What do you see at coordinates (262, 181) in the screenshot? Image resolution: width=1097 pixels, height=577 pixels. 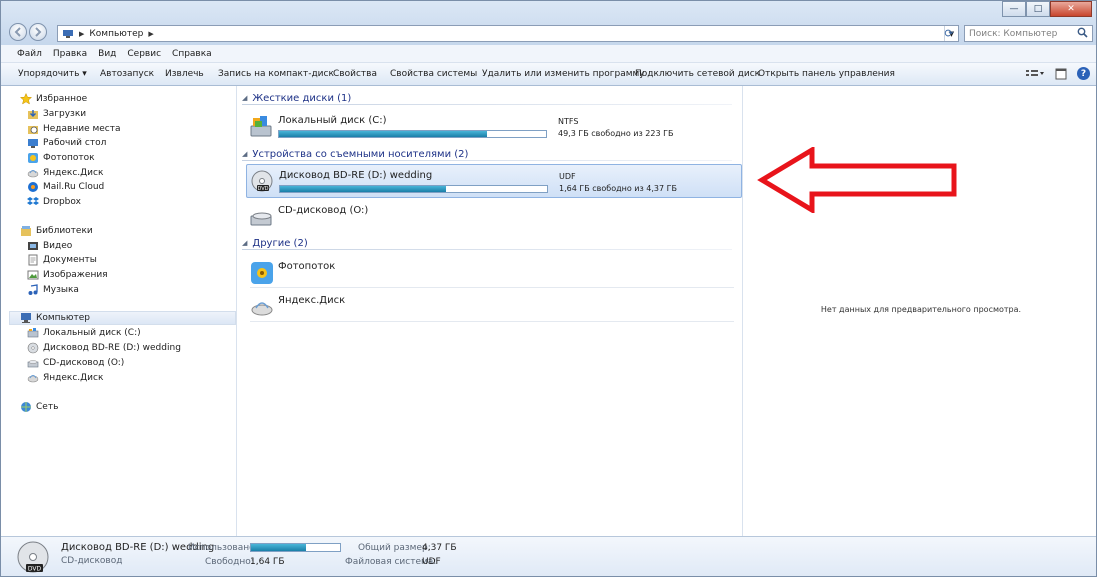 I see `dvd-drive-icon: DVD` at bounding box center [262, 181].